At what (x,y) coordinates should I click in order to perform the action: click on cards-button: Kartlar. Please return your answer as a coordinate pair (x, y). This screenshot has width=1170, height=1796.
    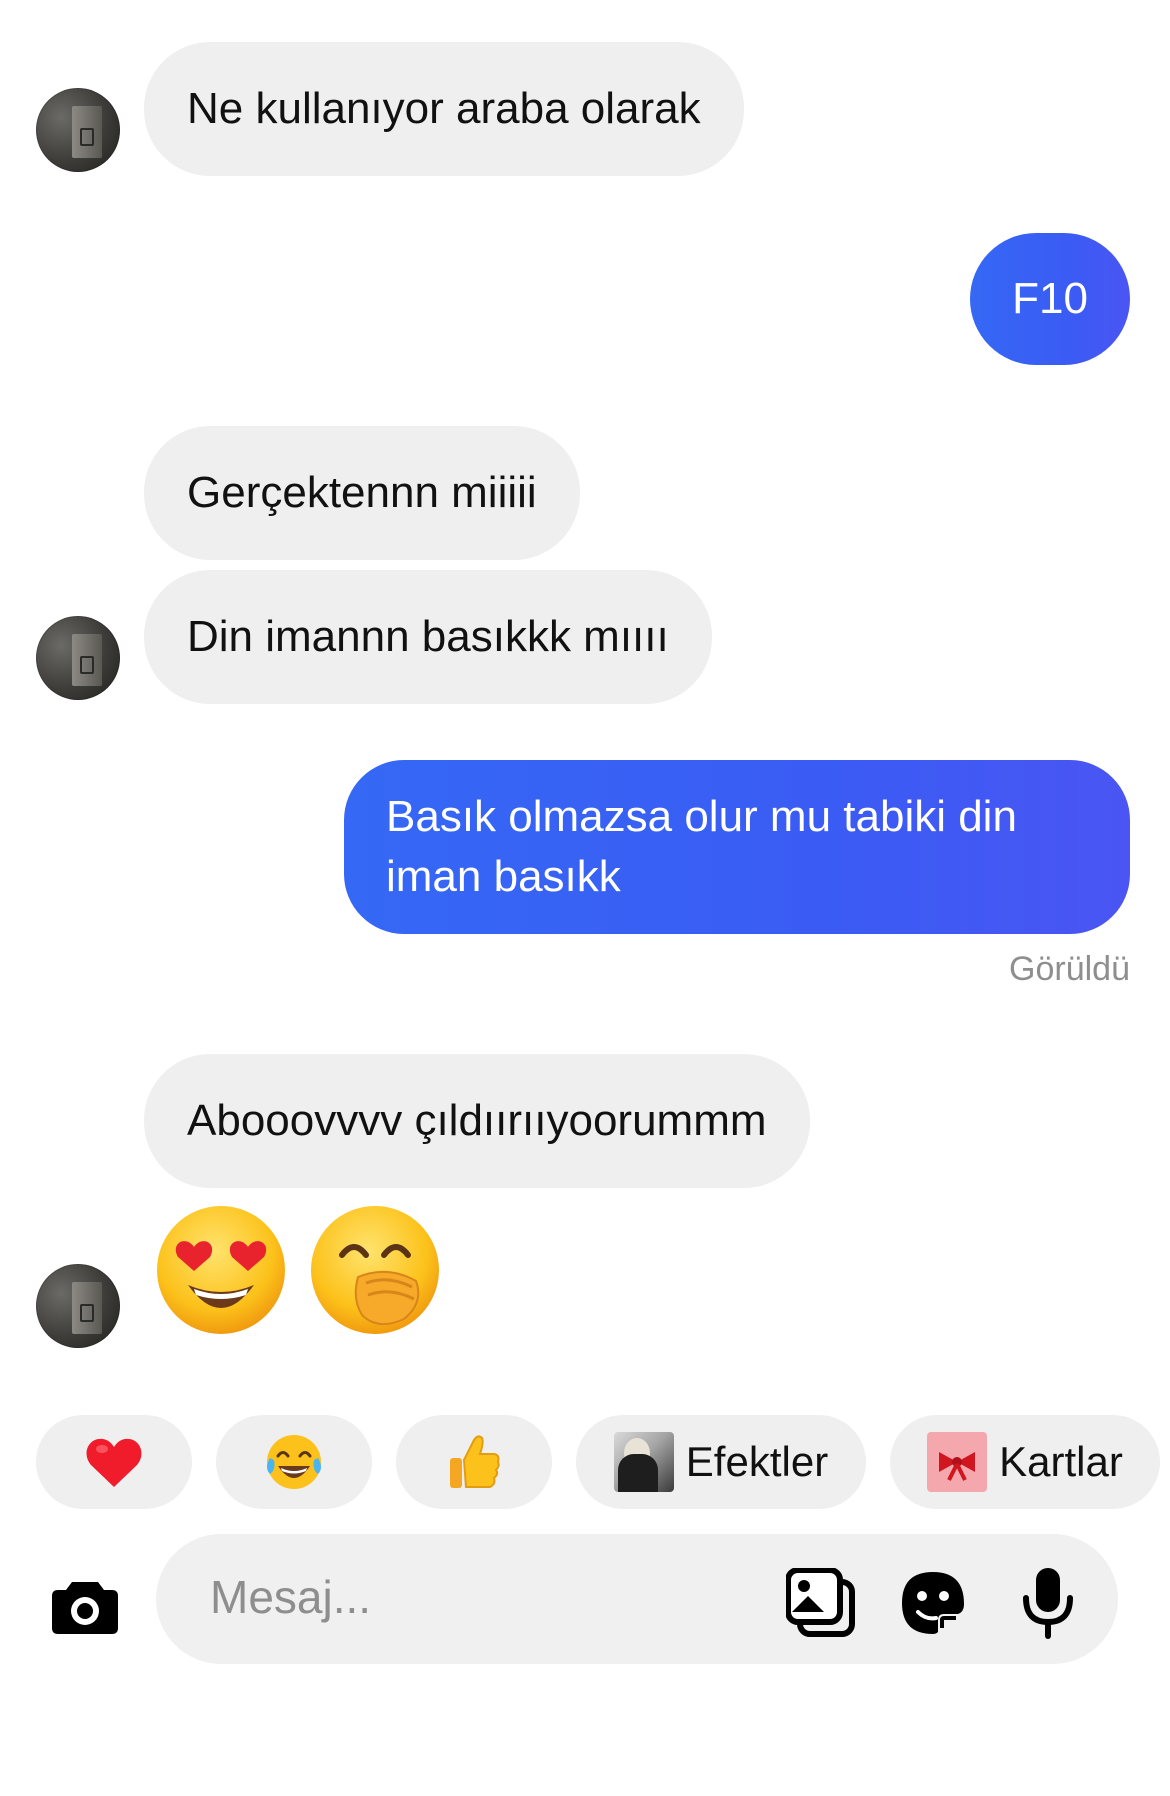
    Looking at the image, I should click on (1025, 1462).